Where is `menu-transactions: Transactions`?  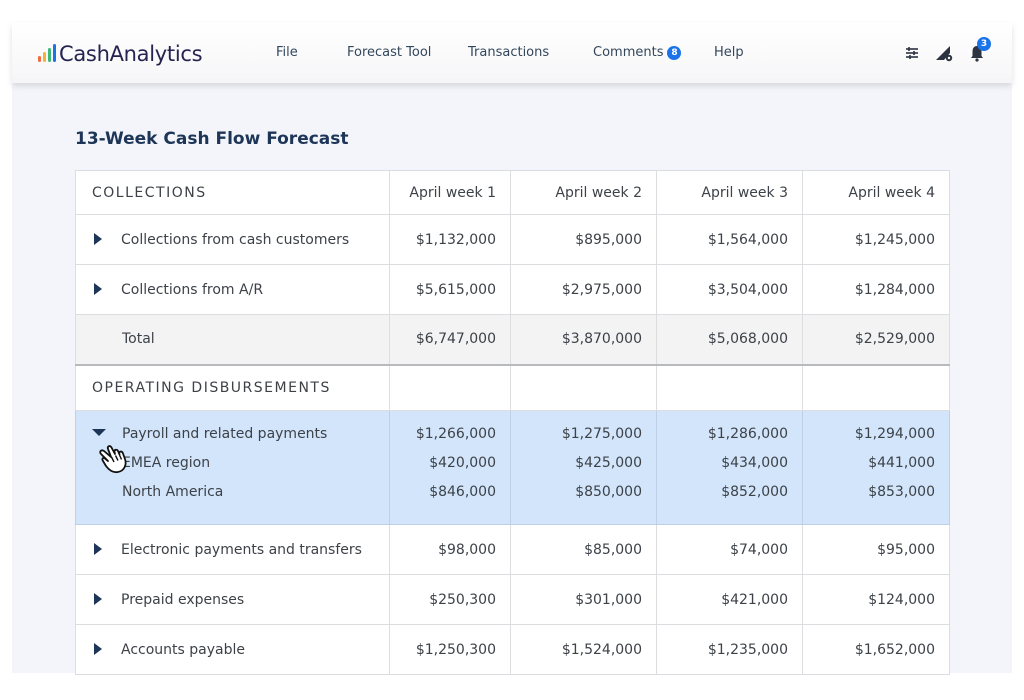
menu-transactions: Transactions is located at coordinates (508, 52).